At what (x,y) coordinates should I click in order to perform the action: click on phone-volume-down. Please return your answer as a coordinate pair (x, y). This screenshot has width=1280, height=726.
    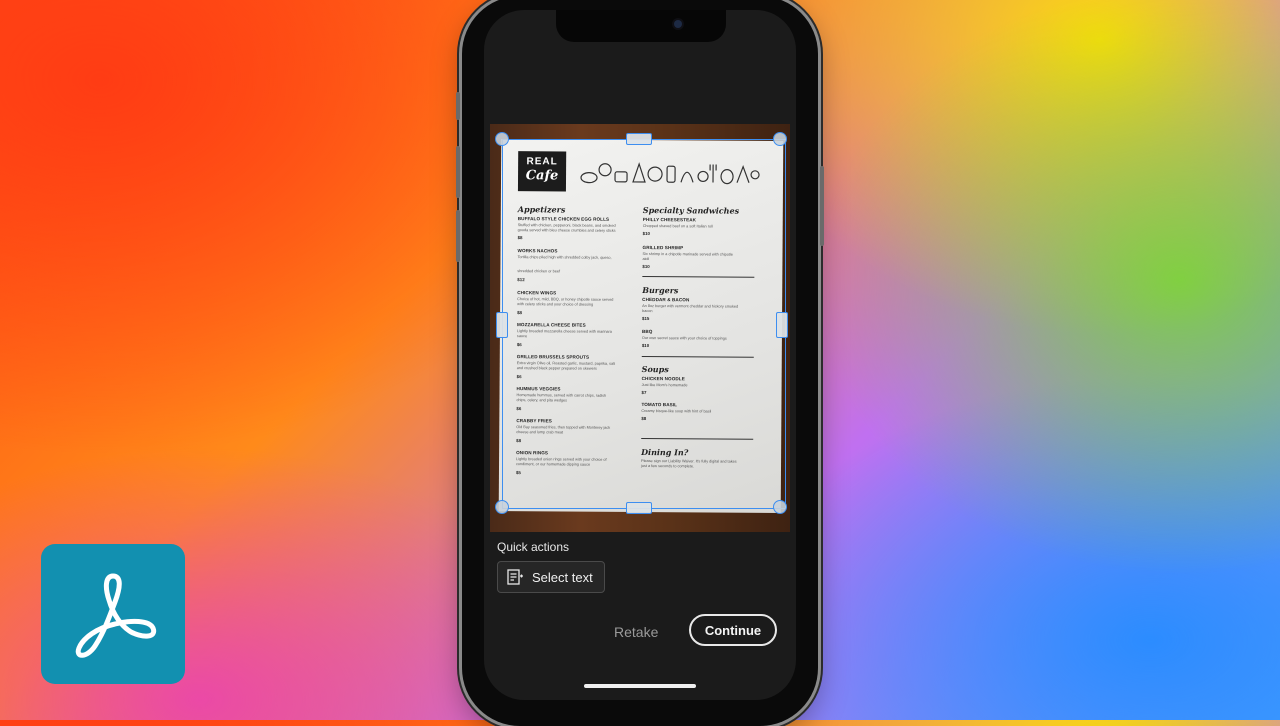
    Looking at the image, I should click on (458, 236).